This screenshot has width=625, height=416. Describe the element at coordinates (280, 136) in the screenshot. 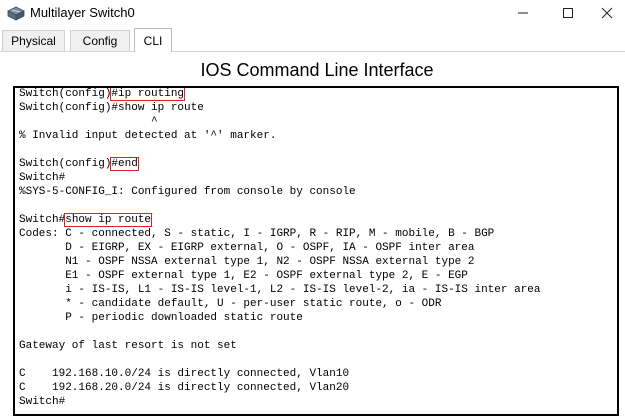

I see `terminal-line: % Invalid input detected at '^' marker.` at that location.